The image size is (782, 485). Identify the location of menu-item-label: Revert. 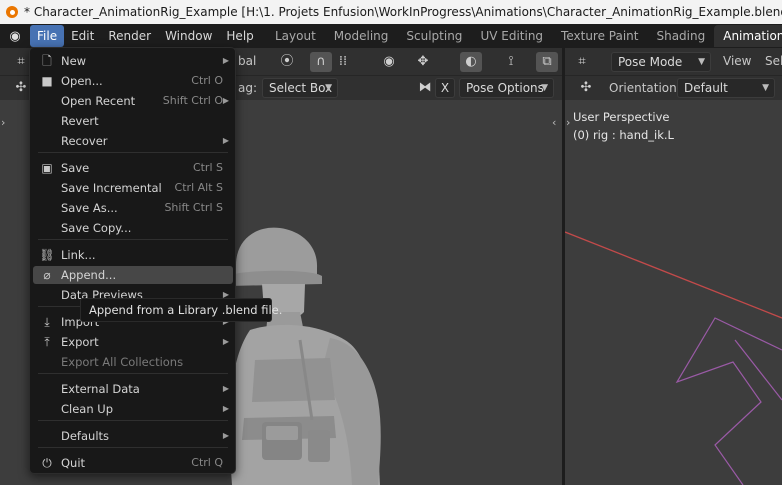
(80, 121).